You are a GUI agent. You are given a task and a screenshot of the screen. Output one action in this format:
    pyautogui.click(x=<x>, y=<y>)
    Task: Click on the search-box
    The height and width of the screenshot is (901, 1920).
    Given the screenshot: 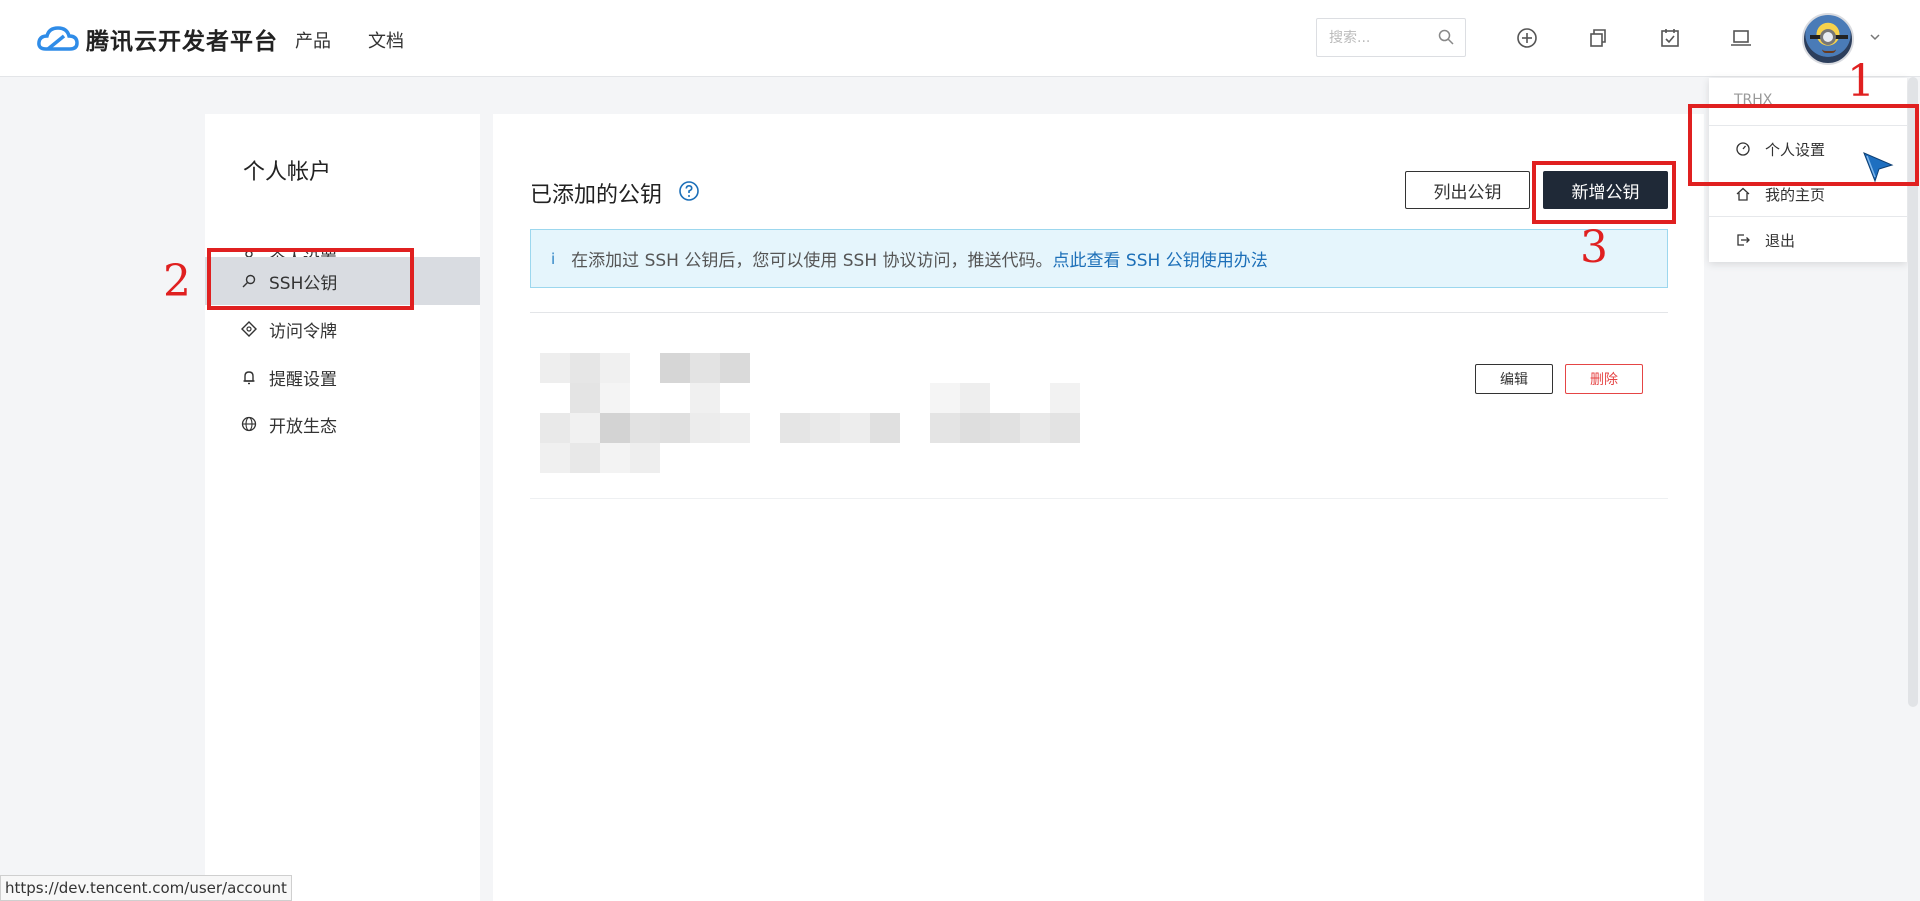 What is the action you would take?
    pyautogui.click(x=1391, y=37)
    